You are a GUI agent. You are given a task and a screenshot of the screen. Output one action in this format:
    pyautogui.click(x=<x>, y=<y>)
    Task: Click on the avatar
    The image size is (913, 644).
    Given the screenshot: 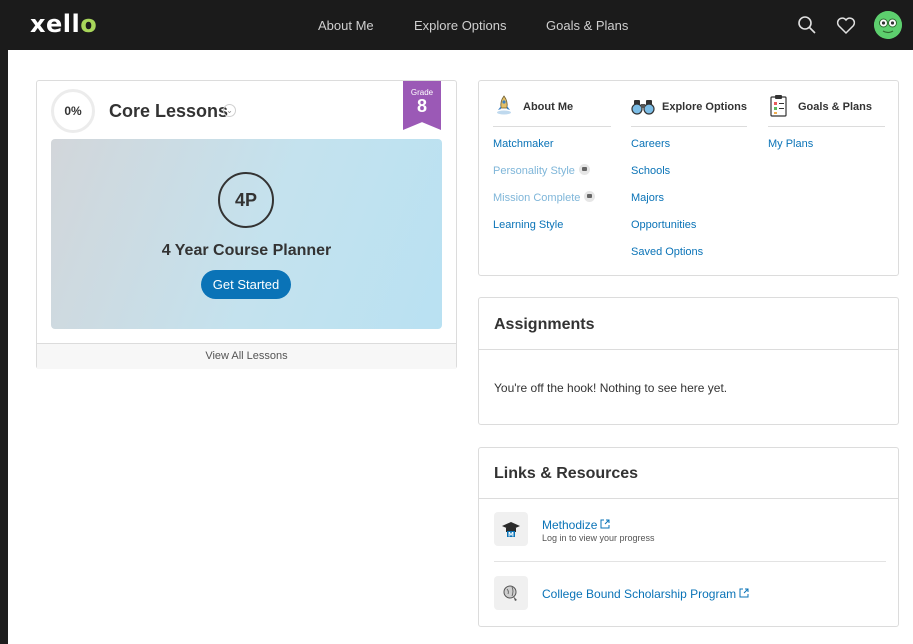 What is the action you would take?
    pyautogui.click(x=888, y=25)
    